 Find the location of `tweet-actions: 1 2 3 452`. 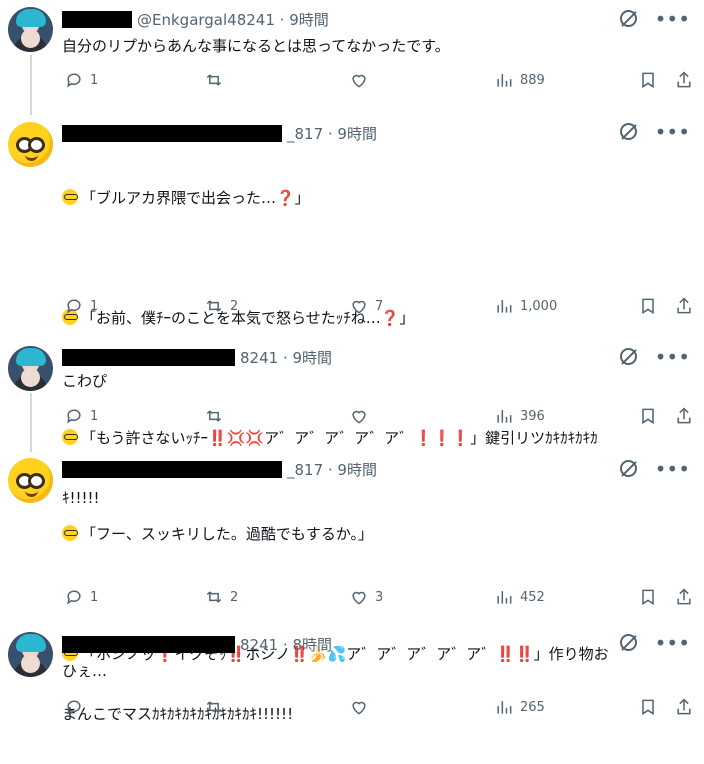

tweet-actions: 1 2 3 452 is located at coordinates (380, 599).